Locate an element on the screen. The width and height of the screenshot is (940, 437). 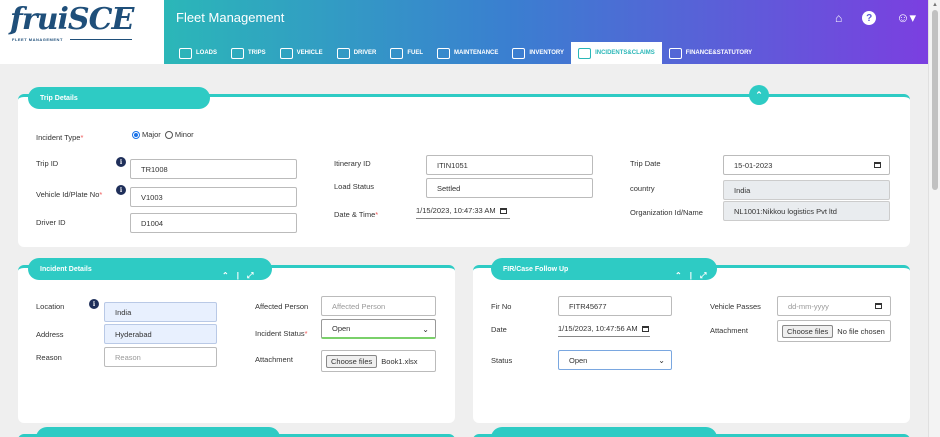
vehicle-info-icon: i is located at coordinates (121, 190).